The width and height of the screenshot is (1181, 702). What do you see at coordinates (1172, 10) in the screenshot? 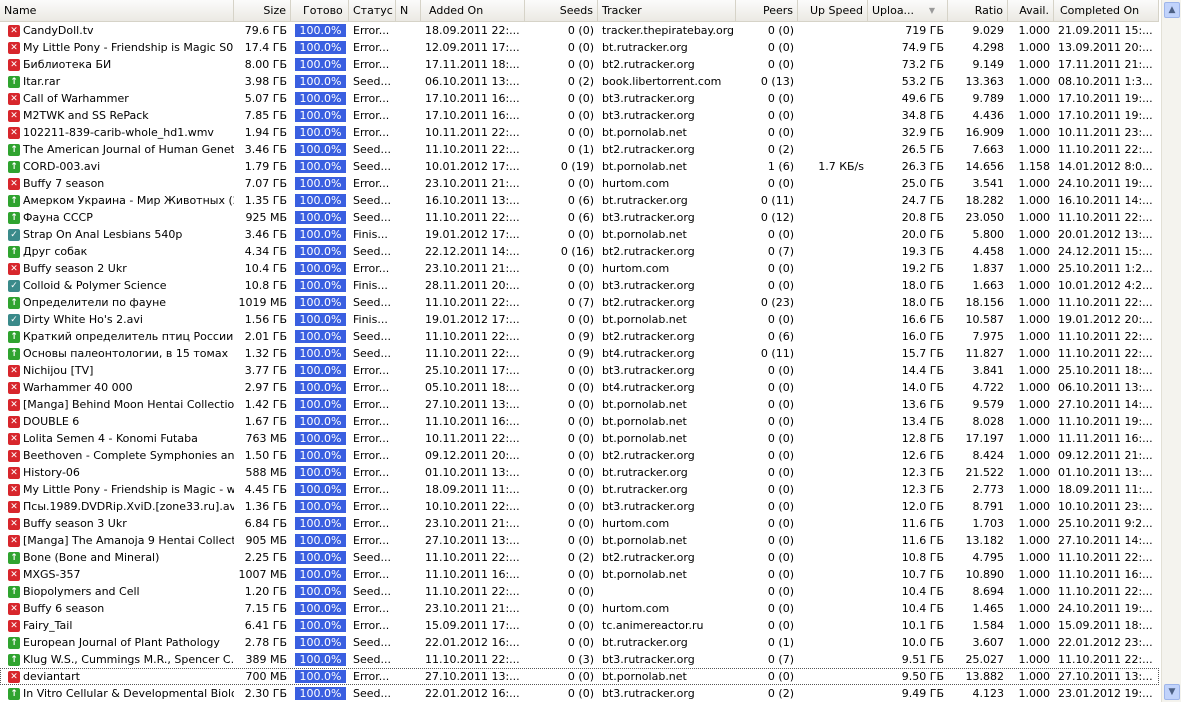
I see `scroll-up-button: ▲` at bounding box center [1172, 10].